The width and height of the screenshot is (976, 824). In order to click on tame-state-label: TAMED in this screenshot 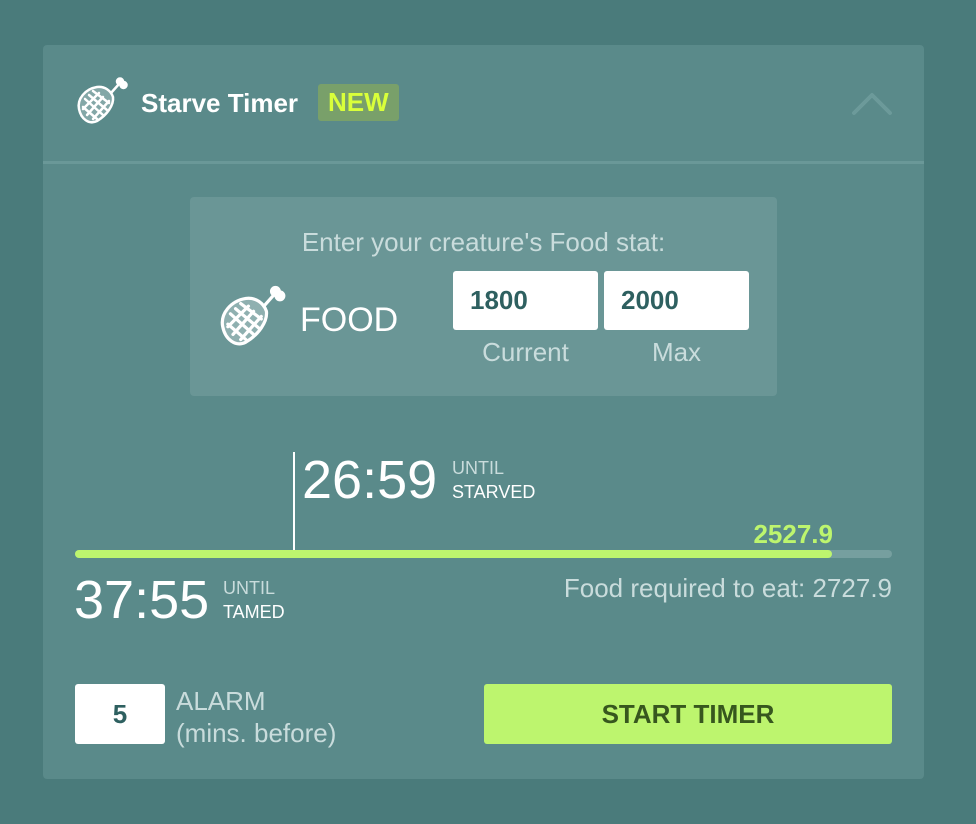, I will do `click(254, 612)`.